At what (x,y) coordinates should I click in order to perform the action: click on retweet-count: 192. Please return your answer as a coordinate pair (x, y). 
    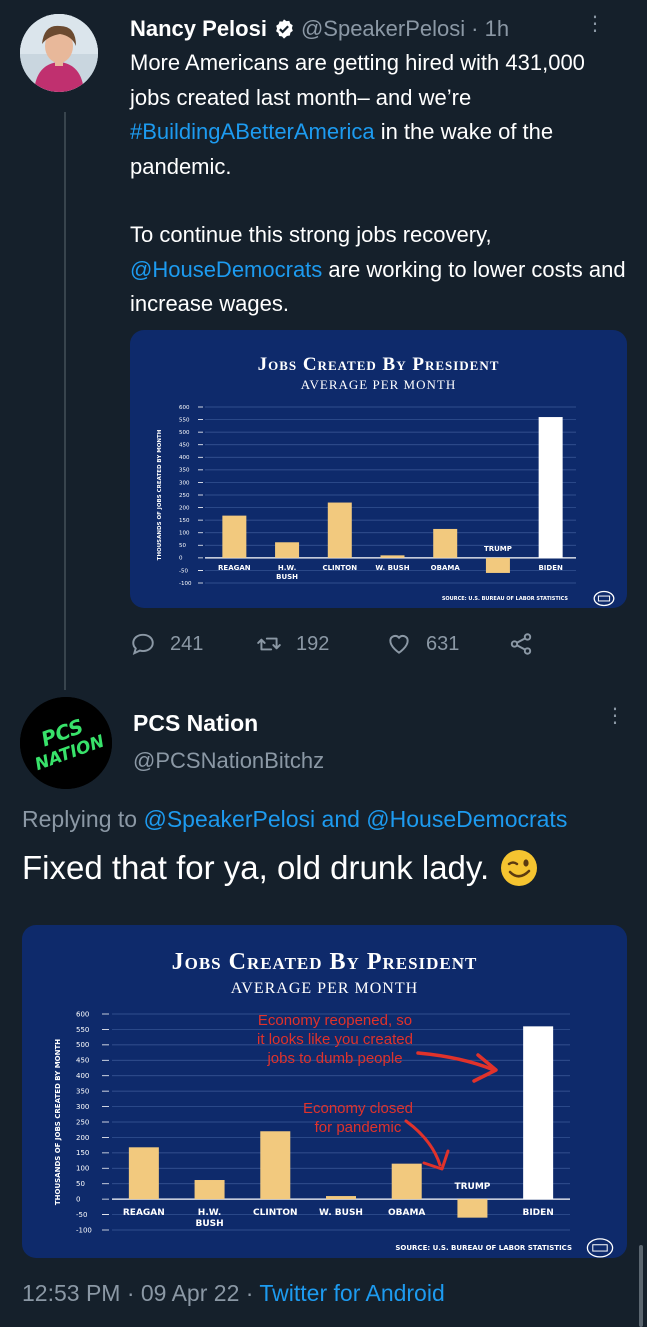
    Looking at the image, I should click on (313, 643).